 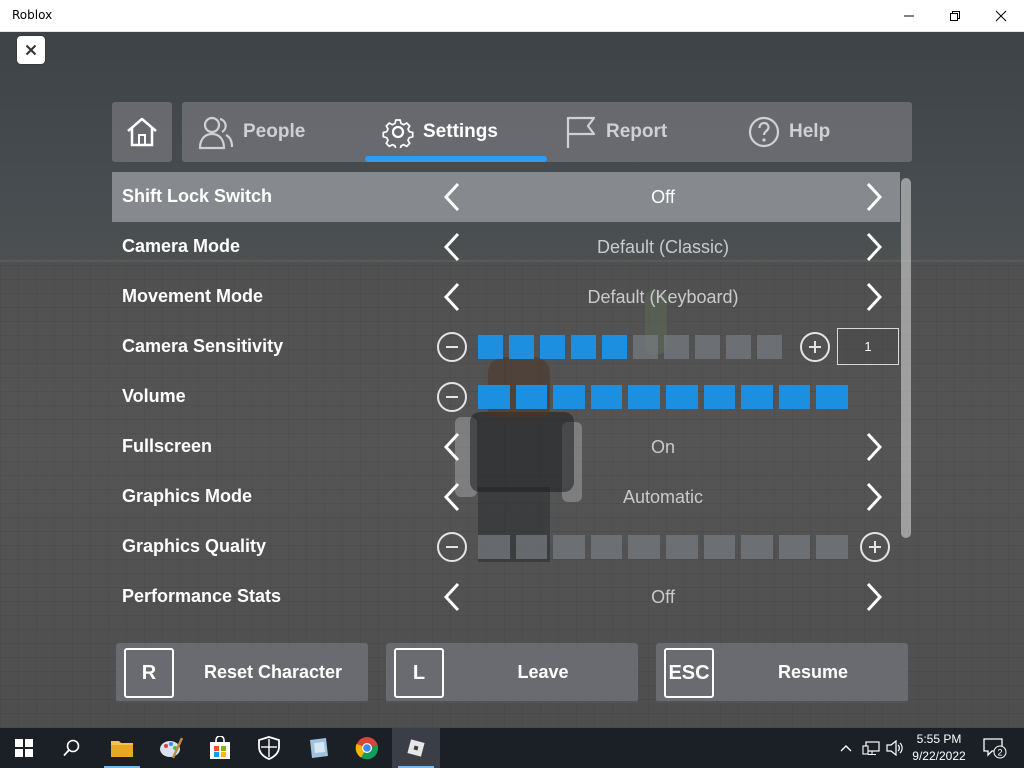 I want to click on setting-value: Off, so click(x=663, y=197).